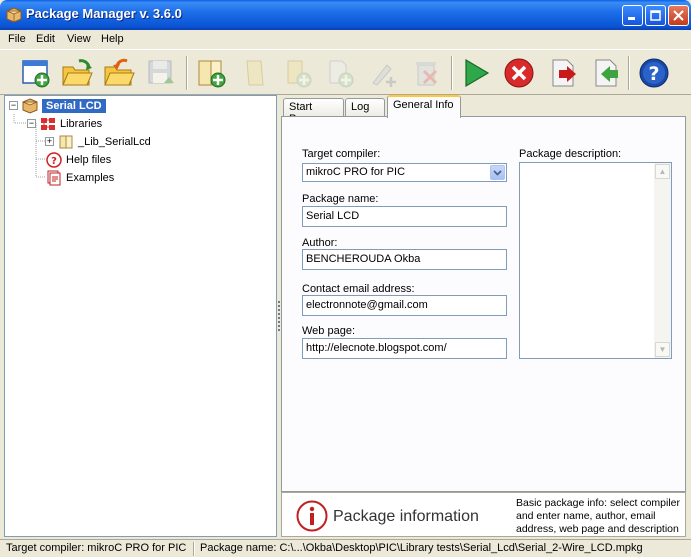  I want to click on save-button, so click(161, 73).